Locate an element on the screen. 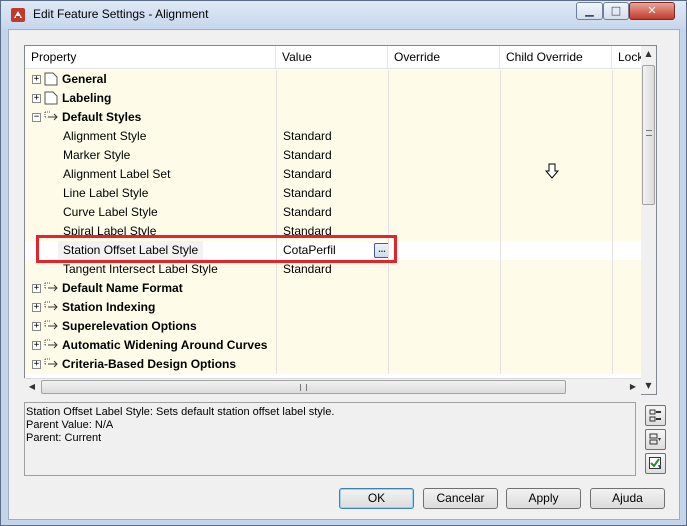 The height and width of the screenshot is (526, 687). property-row: Curve Label Style Standard is located at coordinates (340, 212).